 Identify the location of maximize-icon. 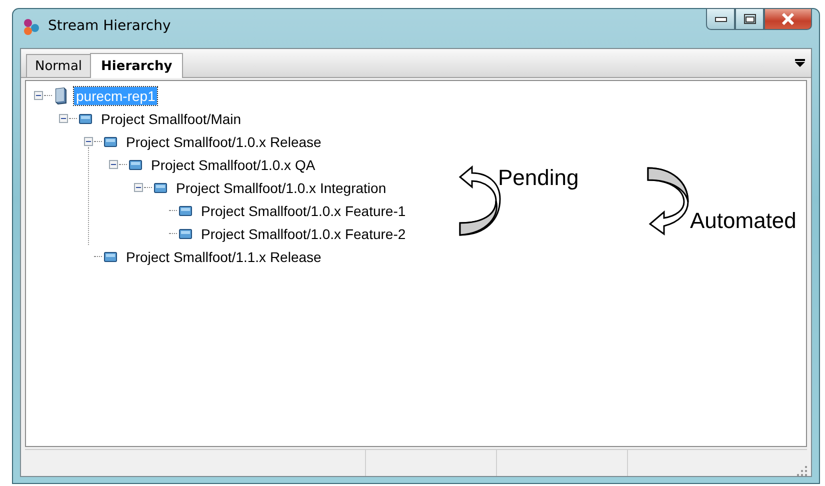
(750, 19).